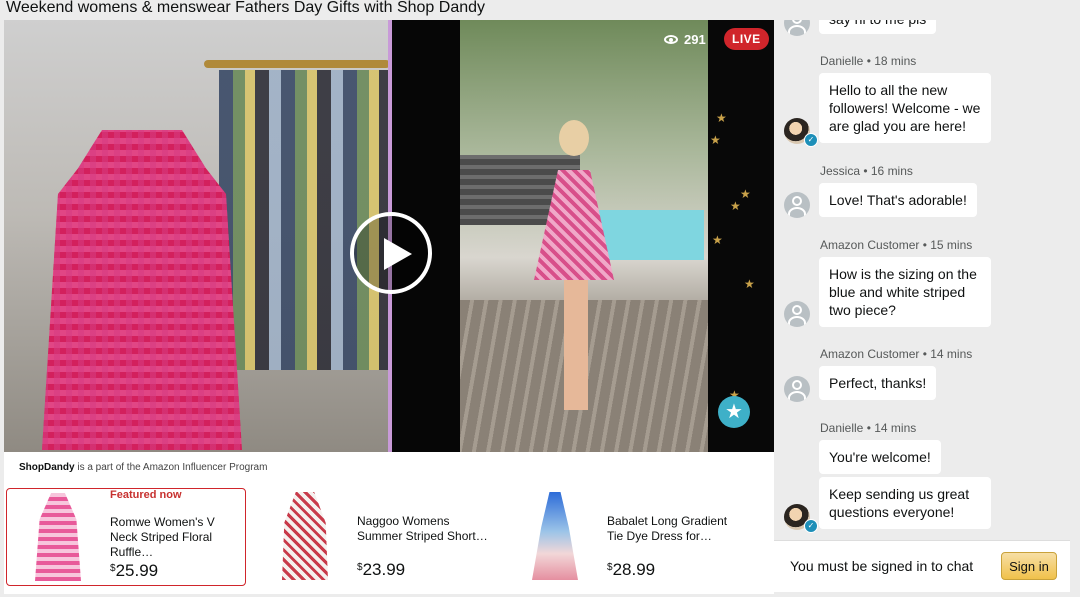 Image resolution: width=1080 pixels, height=597 pixels. What do you see at coordinates (695, 39) in the screenshot?
I see `viewer-count-value: 291` at bounding box center [695, 39].